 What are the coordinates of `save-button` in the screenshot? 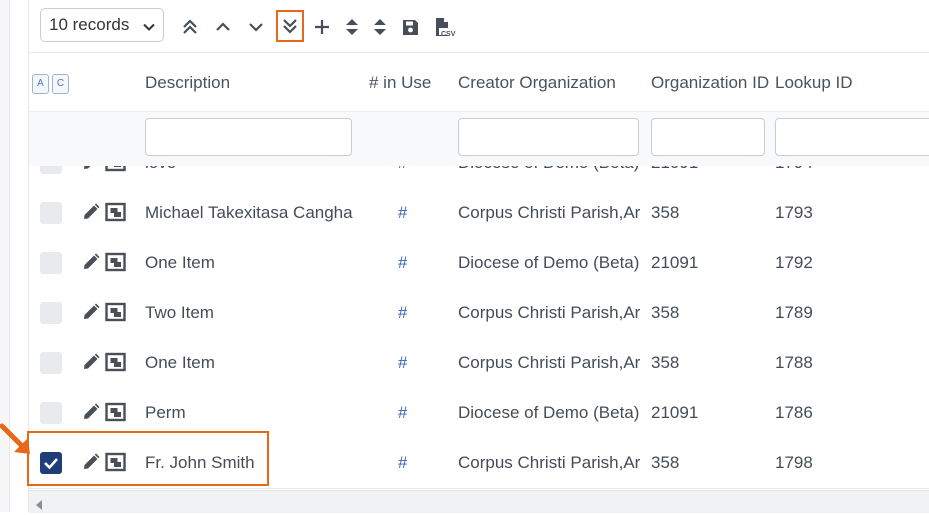 It's located at (410, 27).